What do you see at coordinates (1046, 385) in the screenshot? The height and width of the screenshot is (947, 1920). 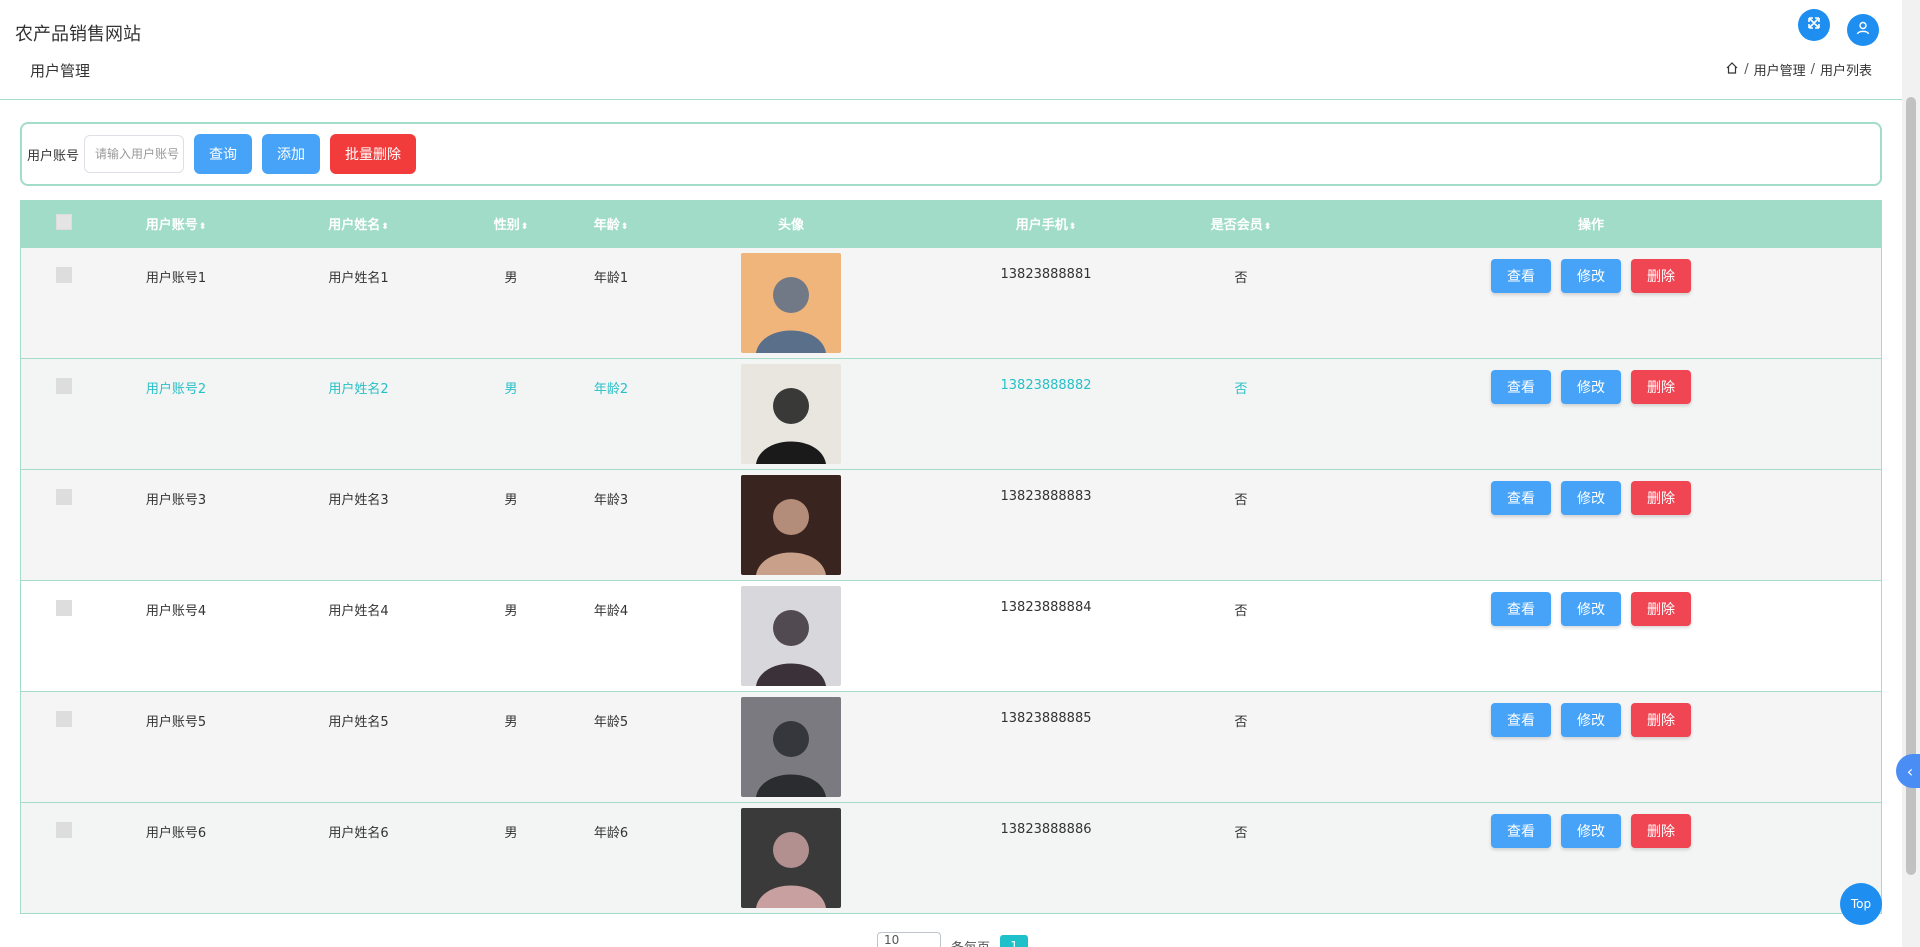 I see `cell-phone: 13823888882` at bounding box center [1046, 385].